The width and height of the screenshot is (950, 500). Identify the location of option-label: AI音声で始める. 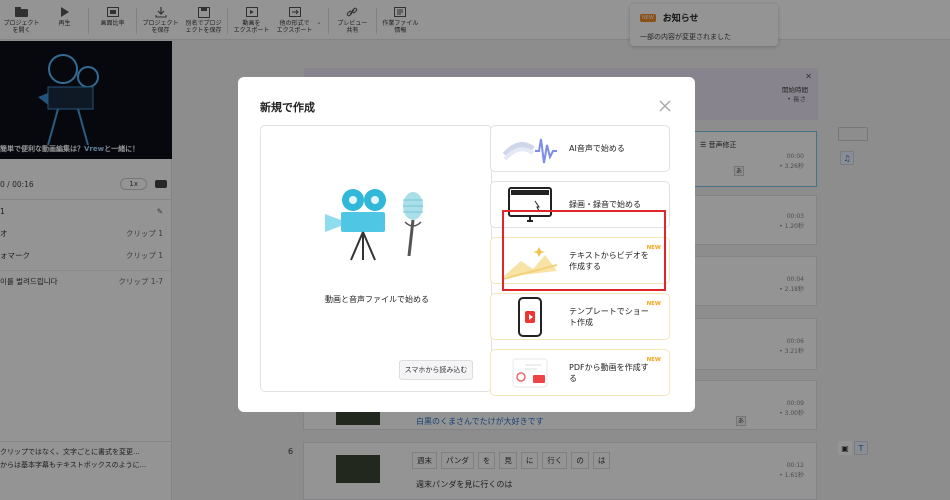
(597, 148).